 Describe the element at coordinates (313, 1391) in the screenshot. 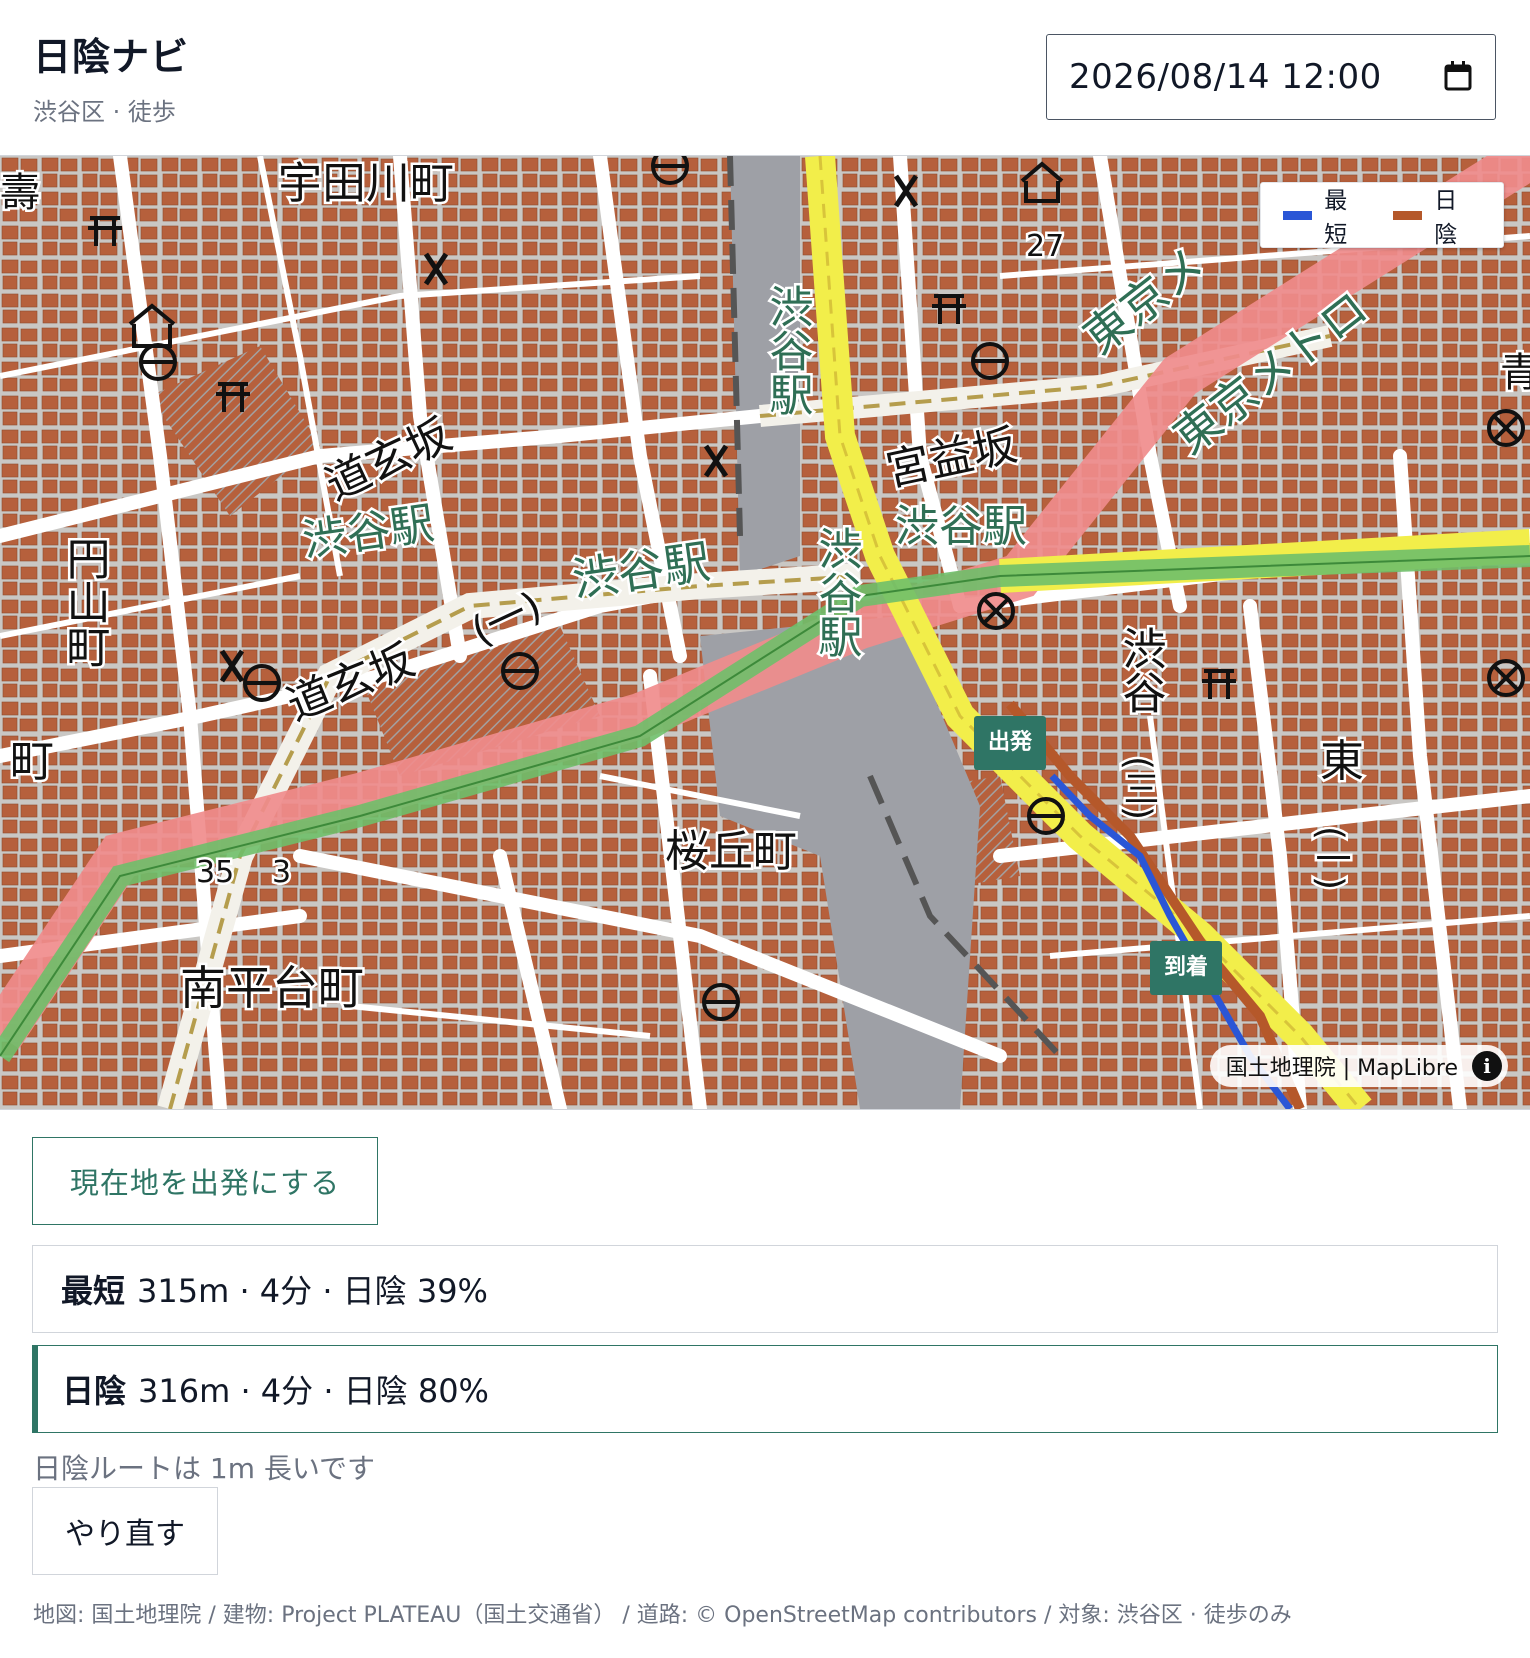

I see `route-detail: 316m · 4分 · 日陰 80%` at that location.